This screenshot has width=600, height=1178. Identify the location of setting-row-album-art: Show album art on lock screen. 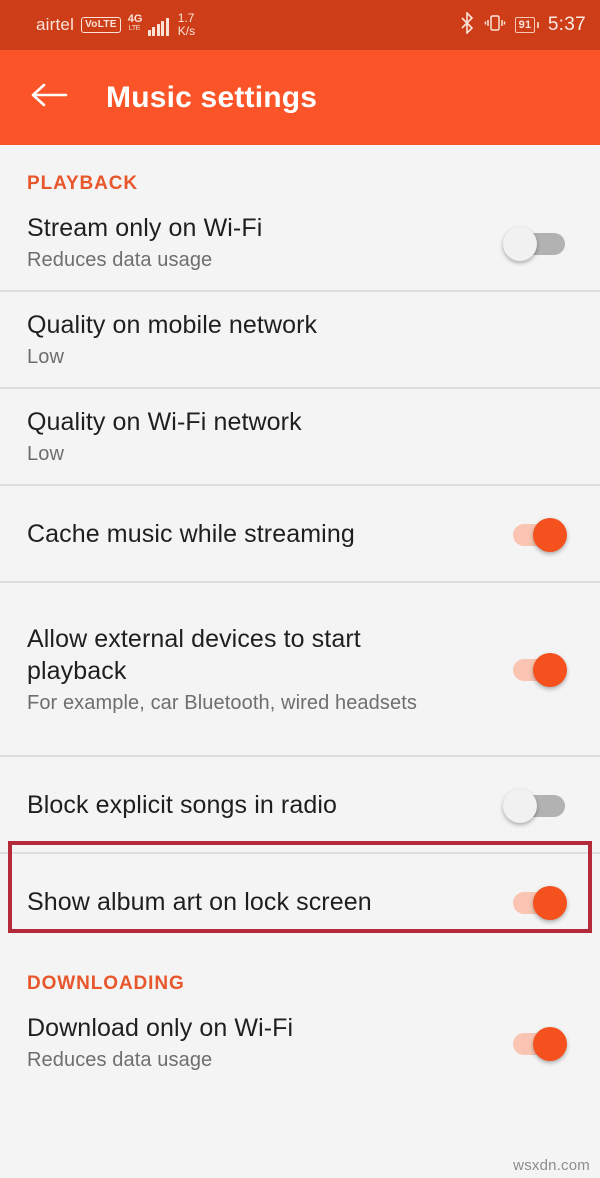
(300, 901).